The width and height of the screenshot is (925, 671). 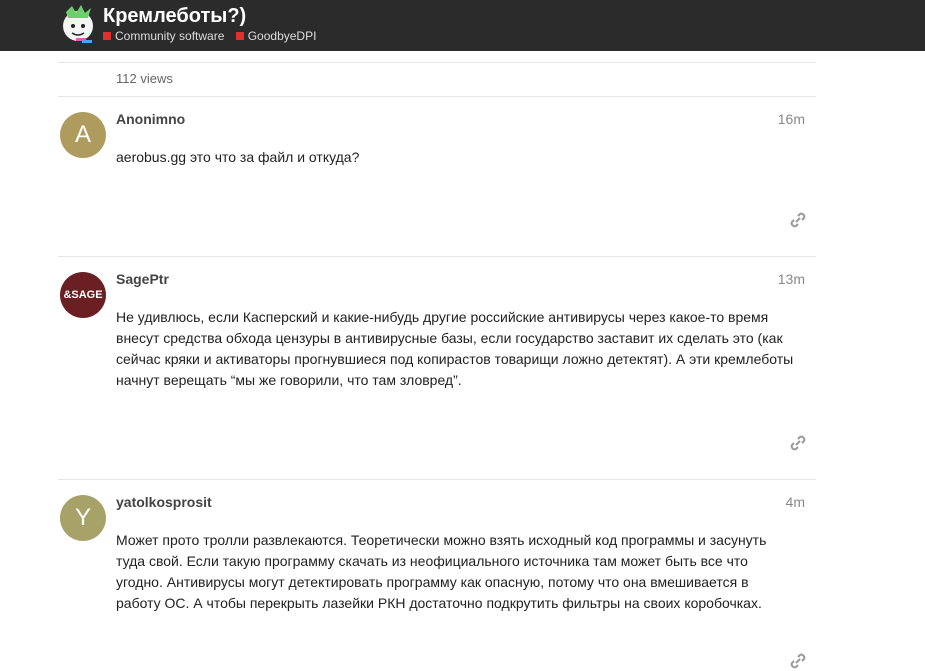 I want to click on avatar: A, so click(x=83, y=135).